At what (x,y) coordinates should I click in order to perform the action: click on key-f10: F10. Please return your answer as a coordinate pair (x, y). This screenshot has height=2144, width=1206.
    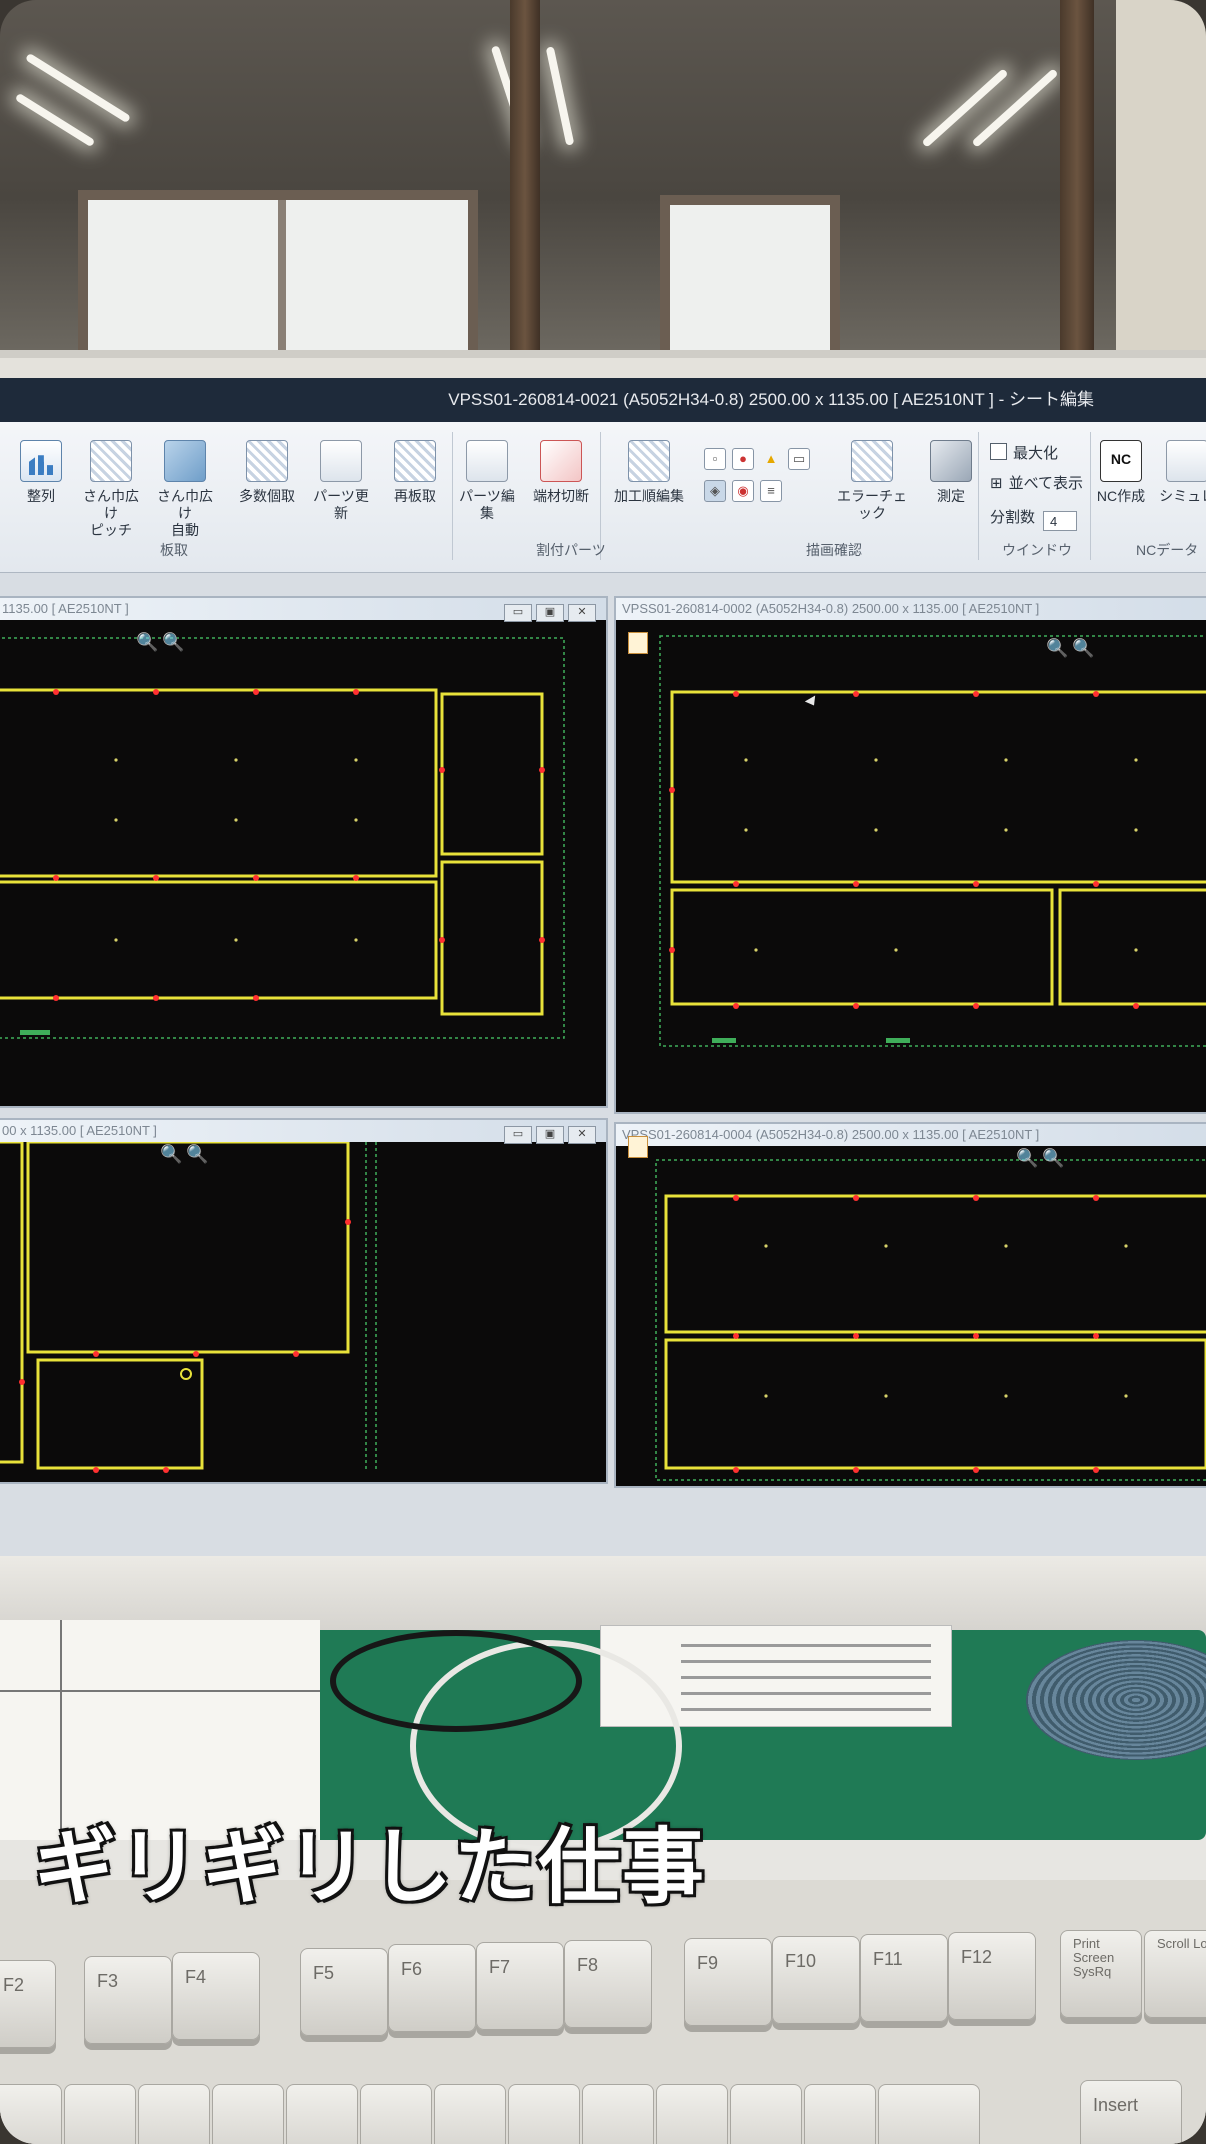
    Looking at the image, I should click on (816, 1980).